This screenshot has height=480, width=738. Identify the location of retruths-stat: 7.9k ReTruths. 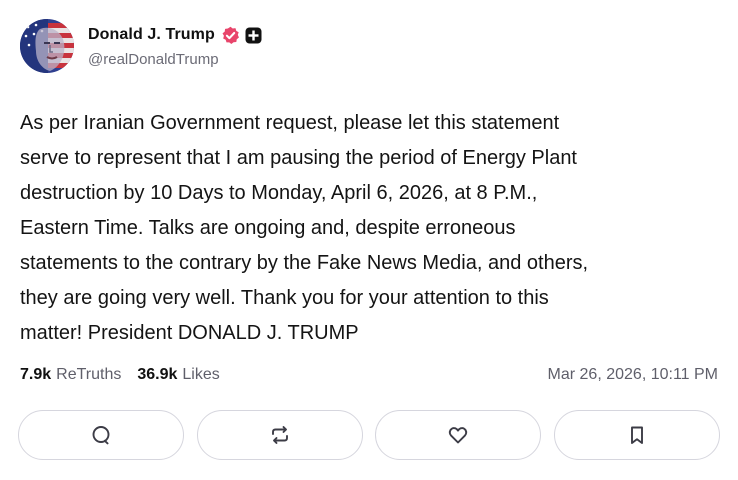
(70, 375).